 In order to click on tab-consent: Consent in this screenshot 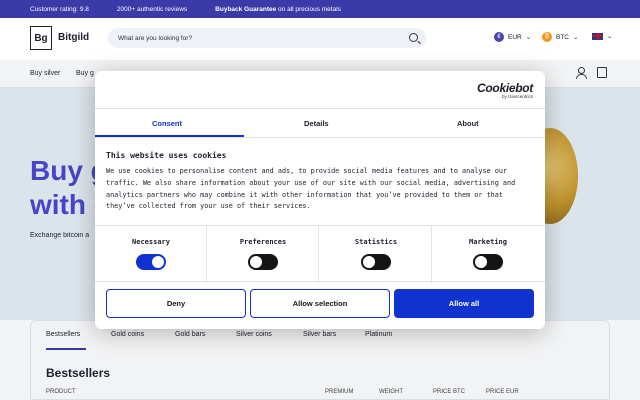, I will do `click(167, 123)`.